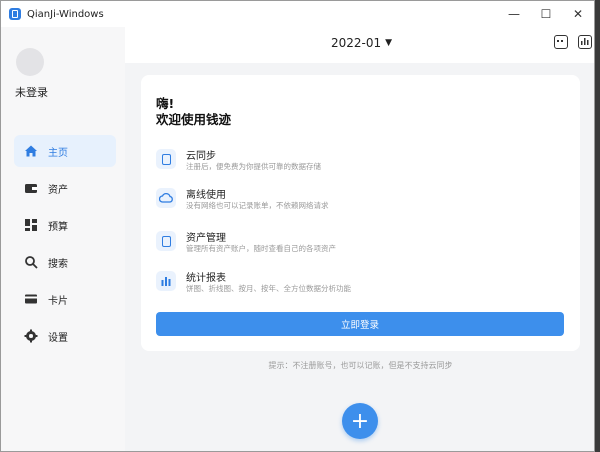  I want to click on login-button: 立即登录, so click(360, 324).